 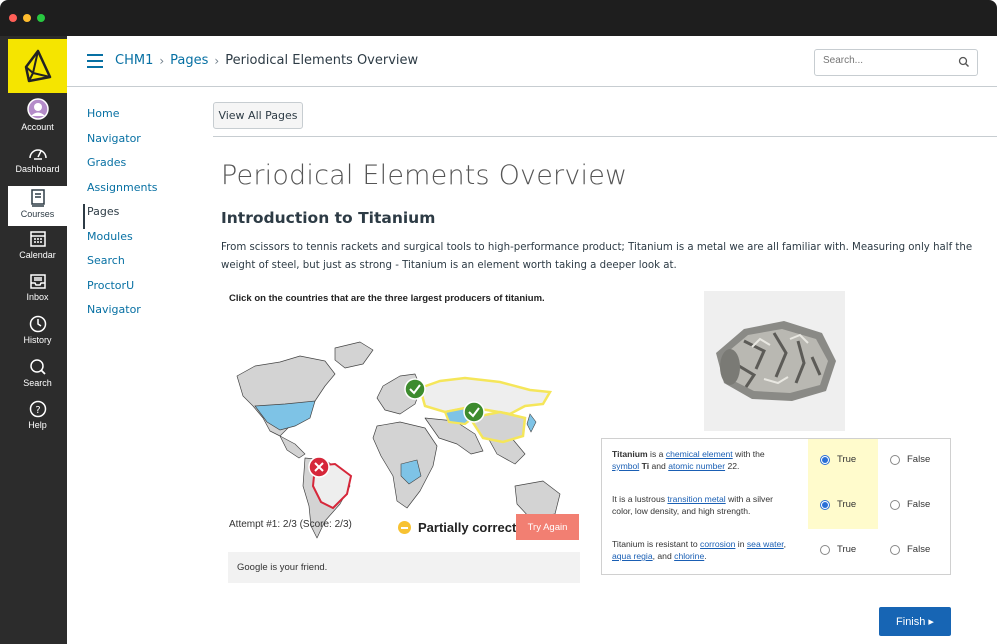 I want to click on global-nav-history: History, so click(x=37, y=335).